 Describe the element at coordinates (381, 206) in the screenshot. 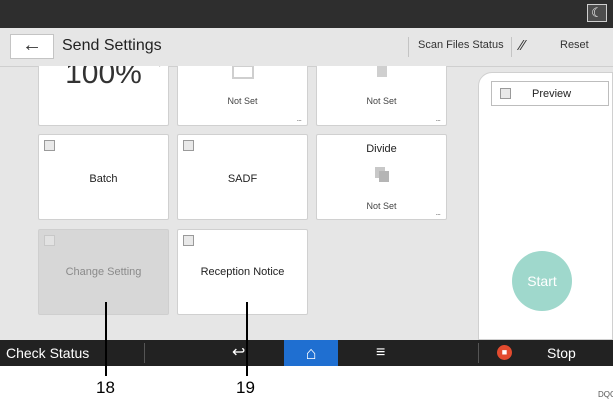

I see `divide-value: Not Set` at that location.